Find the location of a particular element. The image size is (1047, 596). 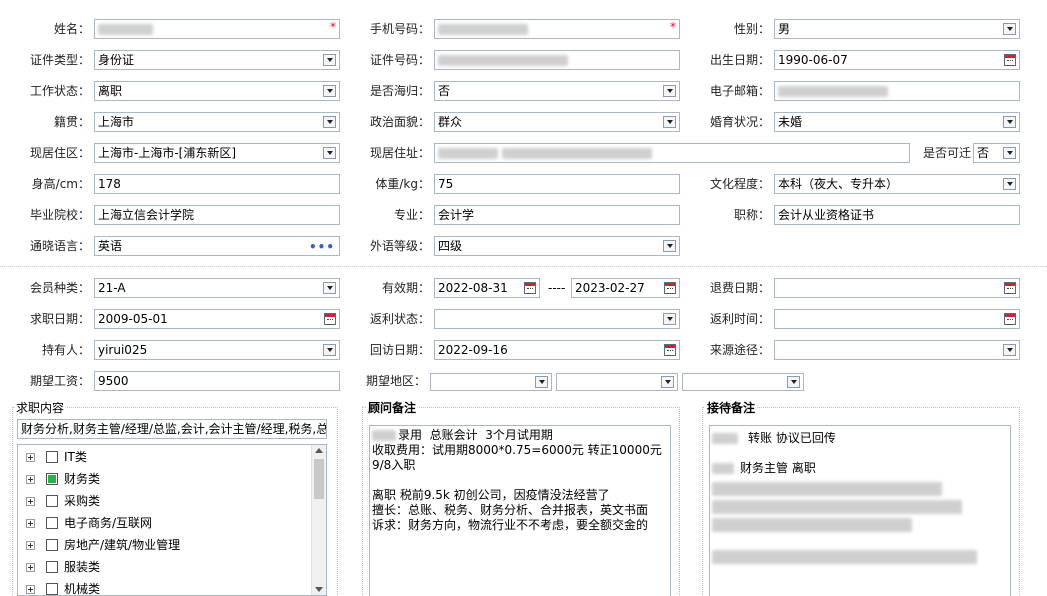

valid-to-field: 2023-02-27 is located at coordinates (625, 288).